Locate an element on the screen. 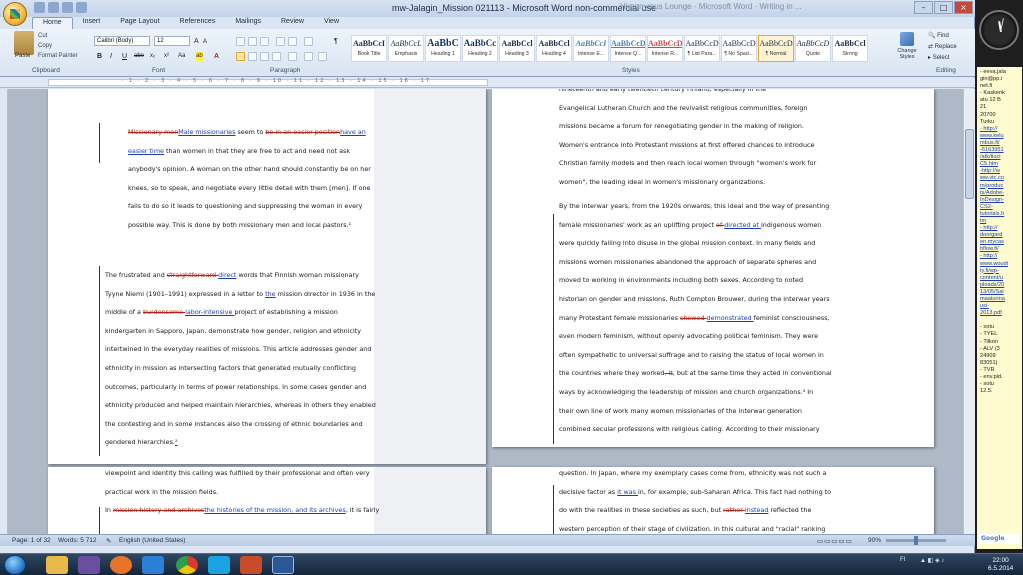 The height and width of the screenshot is (575, 1023). note-link: usi- is located at coordinates (1000, 306).